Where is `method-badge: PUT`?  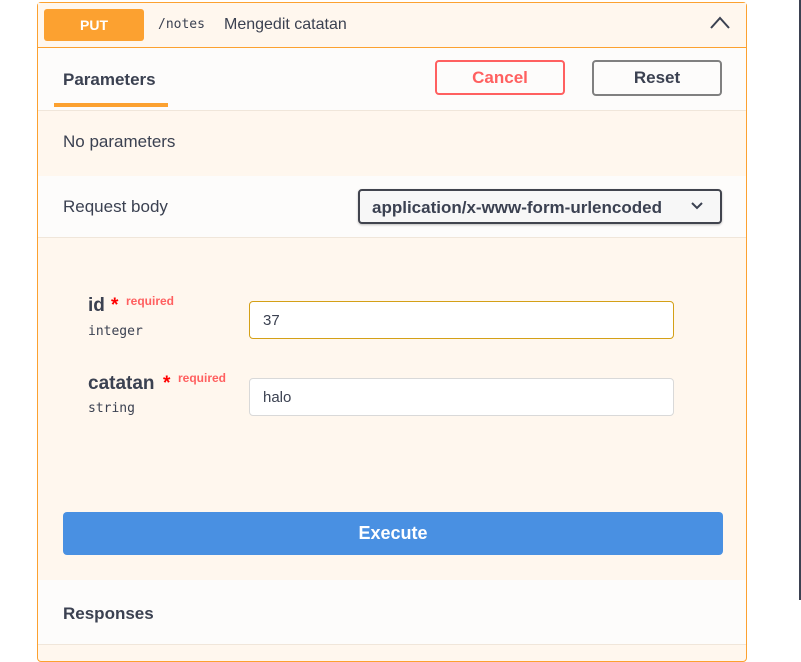 method-badge: PUT is located at coordinates (94, 25).